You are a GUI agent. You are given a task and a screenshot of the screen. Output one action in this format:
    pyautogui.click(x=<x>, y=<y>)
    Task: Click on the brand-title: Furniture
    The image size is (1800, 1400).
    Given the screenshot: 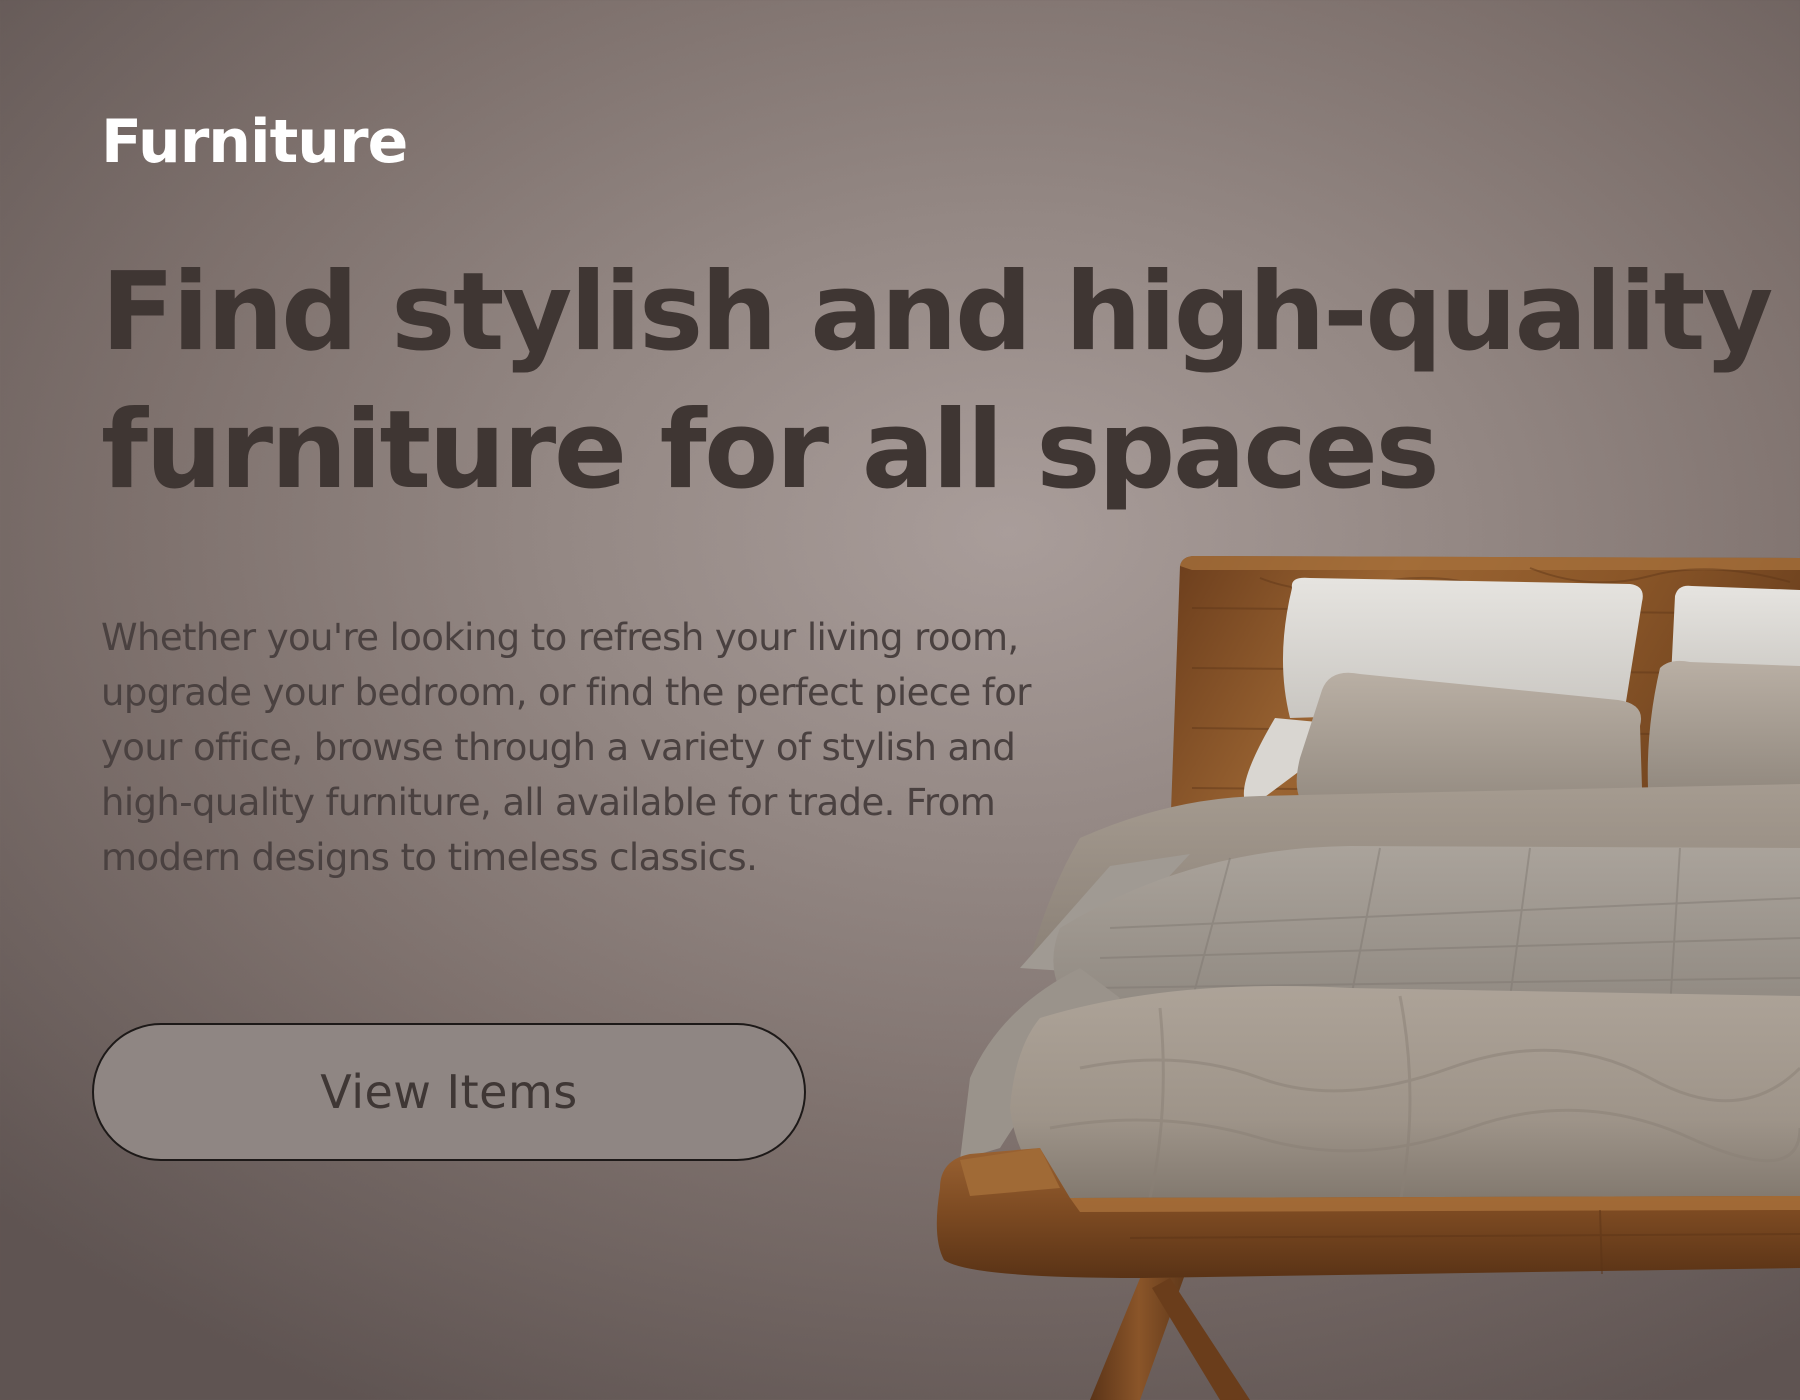 What is the action you would take?
    pyautogui.click(x=254, y=142)
    